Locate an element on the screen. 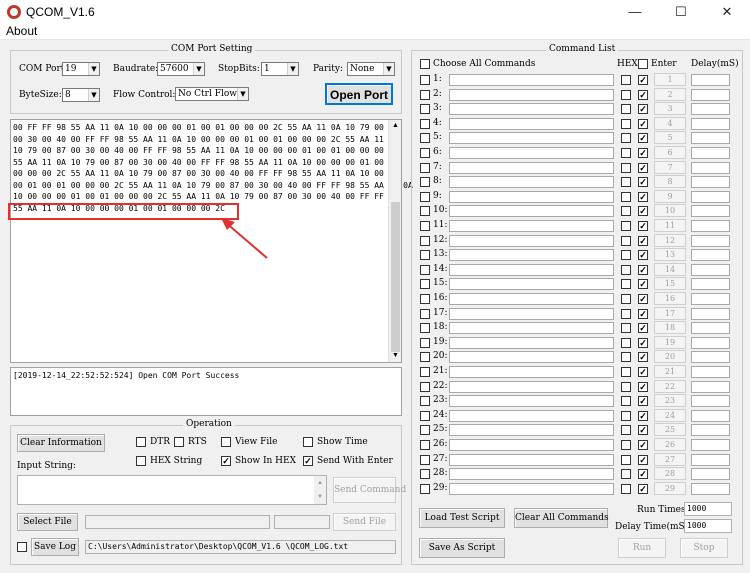  command-send-button: 29 is located at coordinates (670, 488).